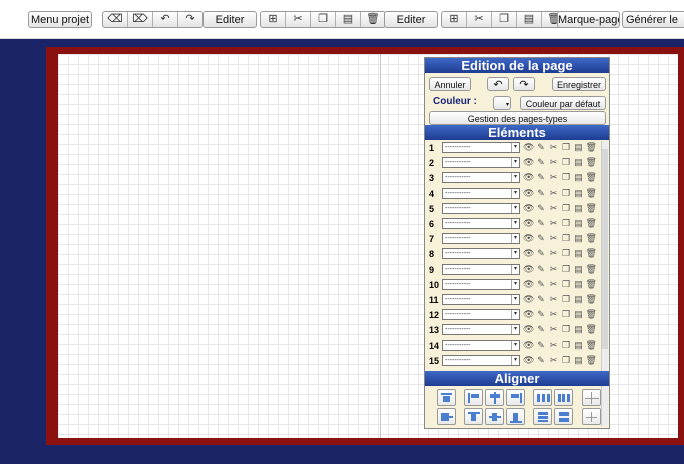 The width and height of the screenshot is (684, 464). Describe the element at coordinates (273, 19) in the screenshot. I see `add-icon: ⊞` at that location.